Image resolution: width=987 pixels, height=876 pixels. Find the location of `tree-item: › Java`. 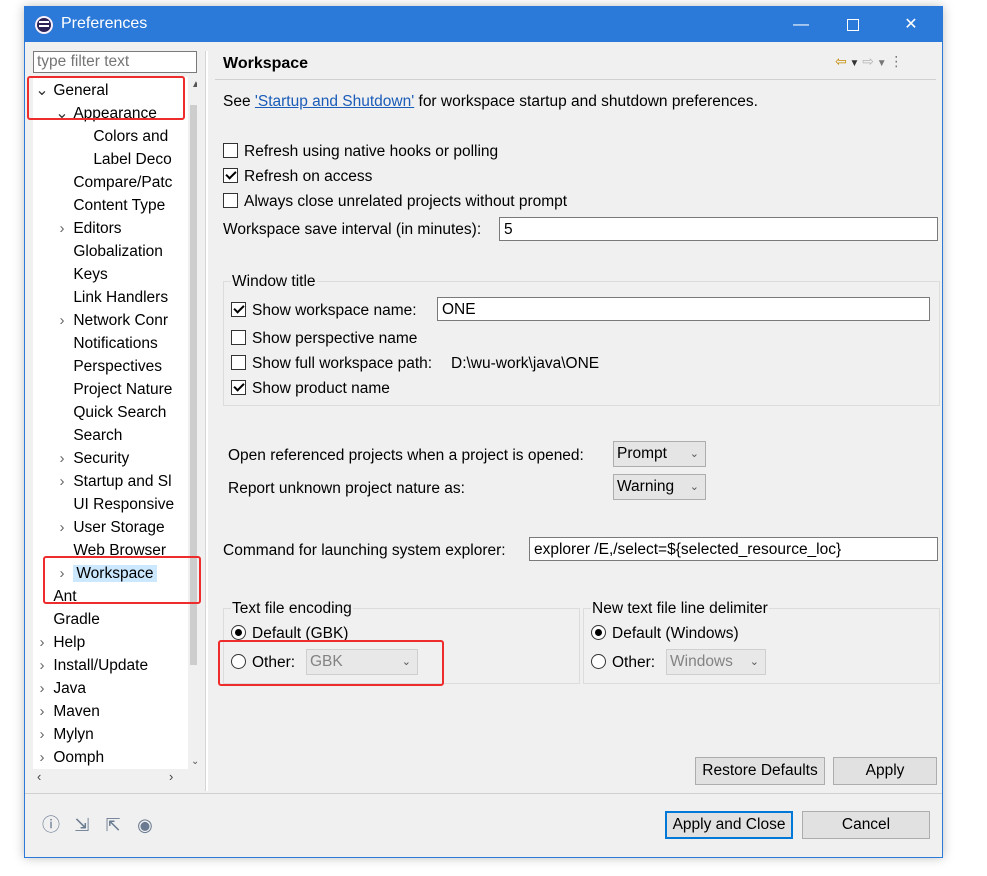

tree-item: › Java is located at coordinates (61, 689).